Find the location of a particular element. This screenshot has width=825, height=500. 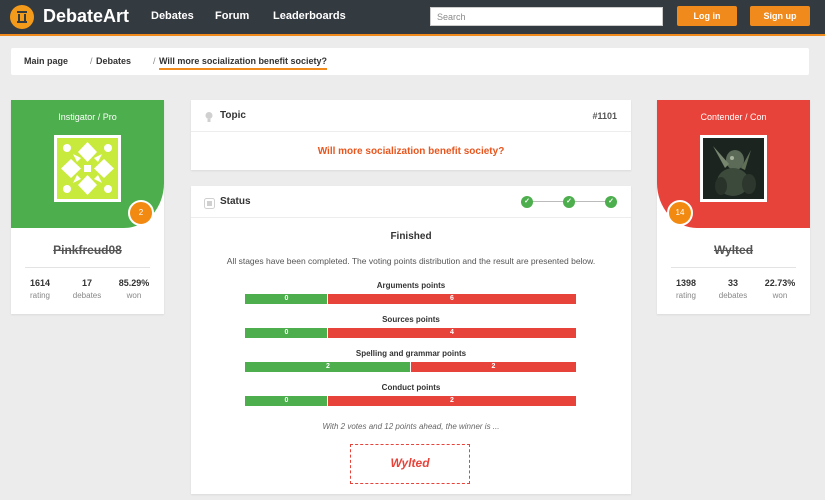

topic-card-header: Topic #1101 is located at coordinates (411, 116).